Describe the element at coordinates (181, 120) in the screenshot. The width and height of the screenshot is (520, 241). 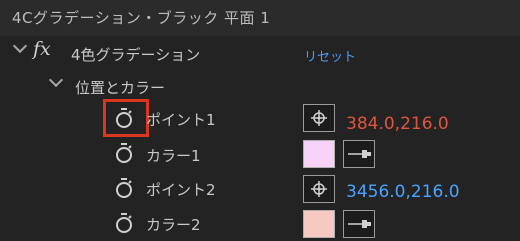
I see `property-label-point1: ポイント1` at that location.